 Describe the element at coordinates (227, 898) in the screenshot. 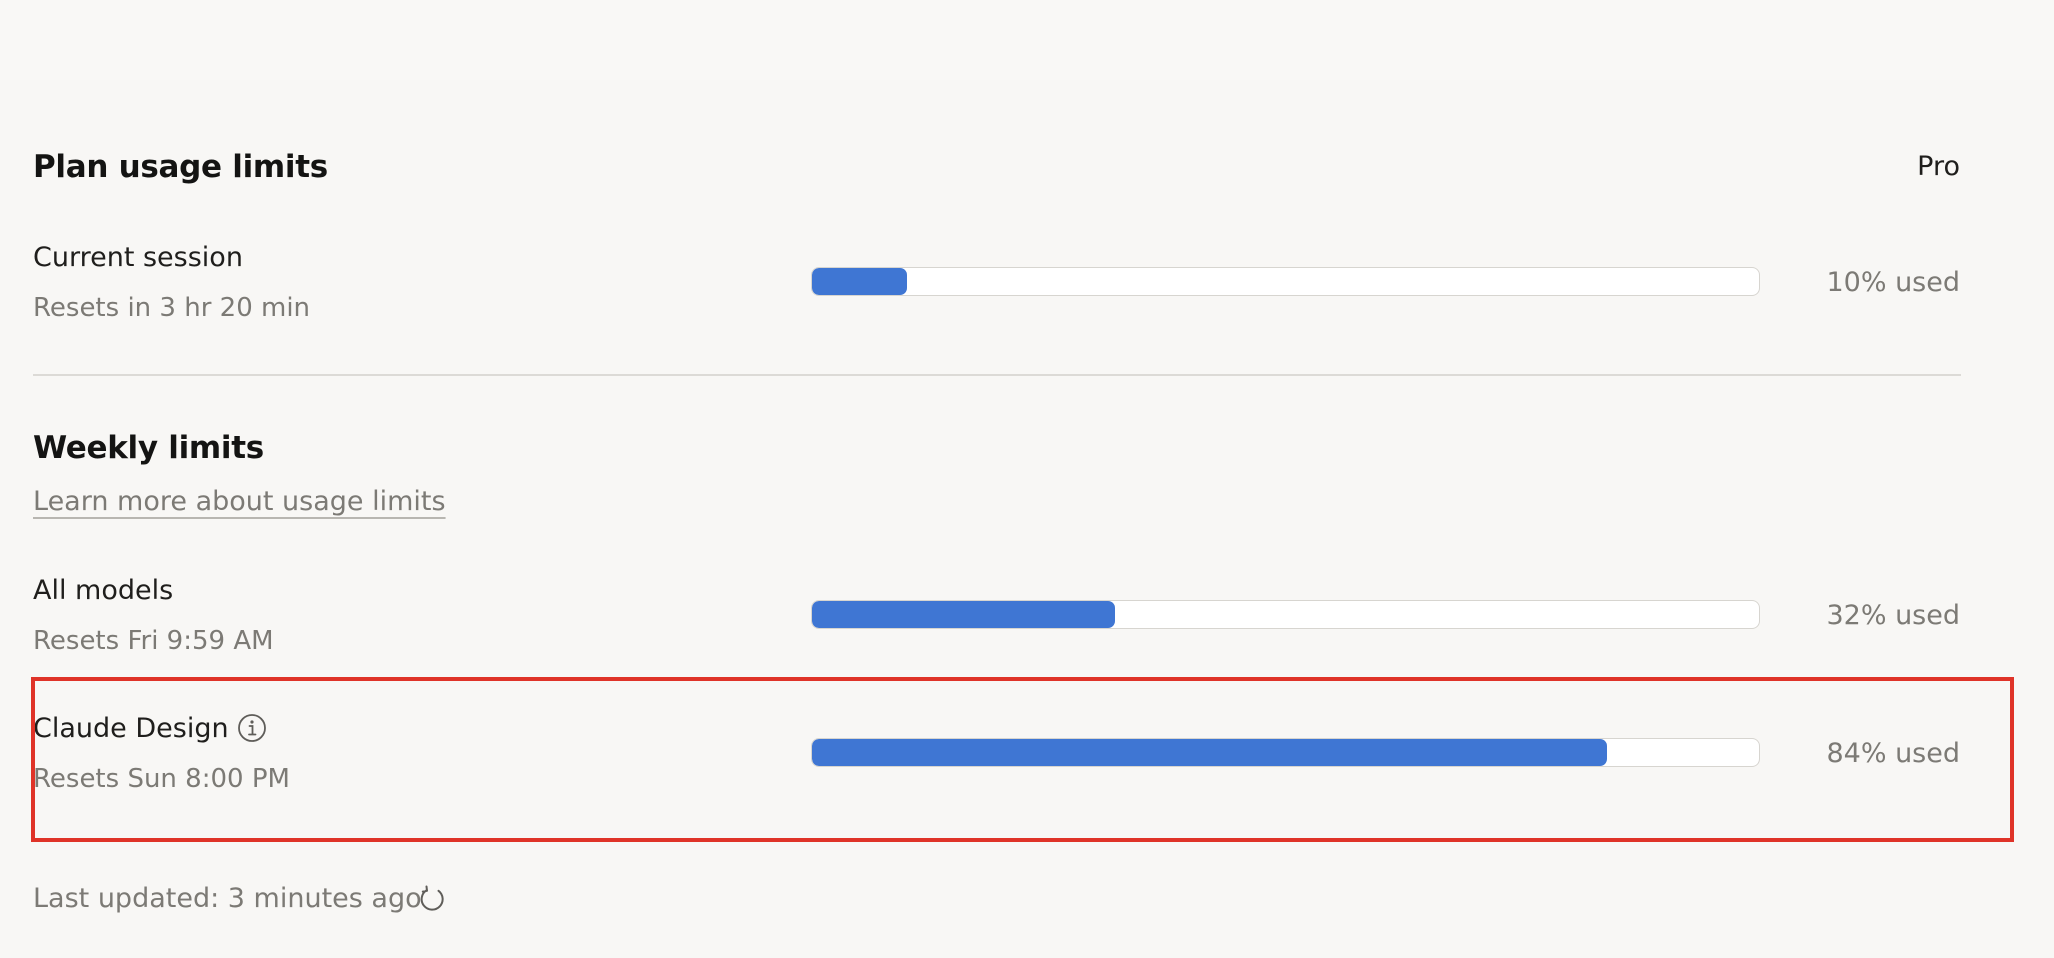

I see `last-updated-text: Last updated: 3 minutes ago` at that location.